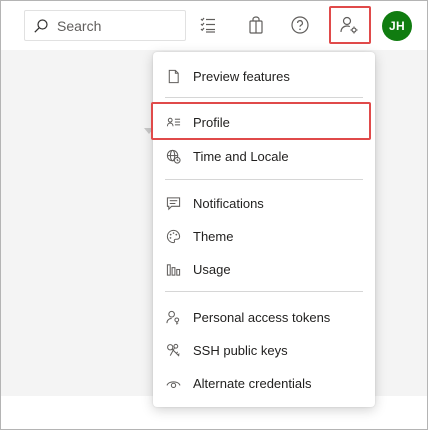  I want to click on chat-icon, so click(173, 203).